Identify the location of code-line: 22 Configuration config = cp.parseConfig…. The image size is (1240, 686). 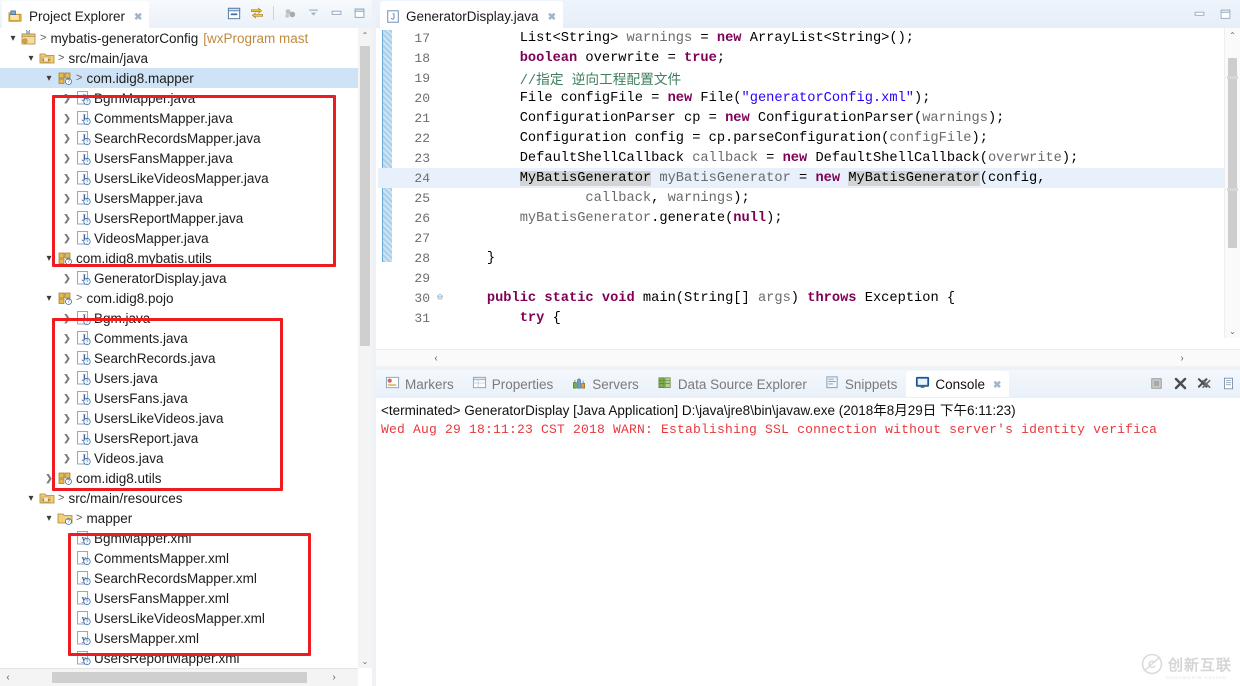
(809, 138).